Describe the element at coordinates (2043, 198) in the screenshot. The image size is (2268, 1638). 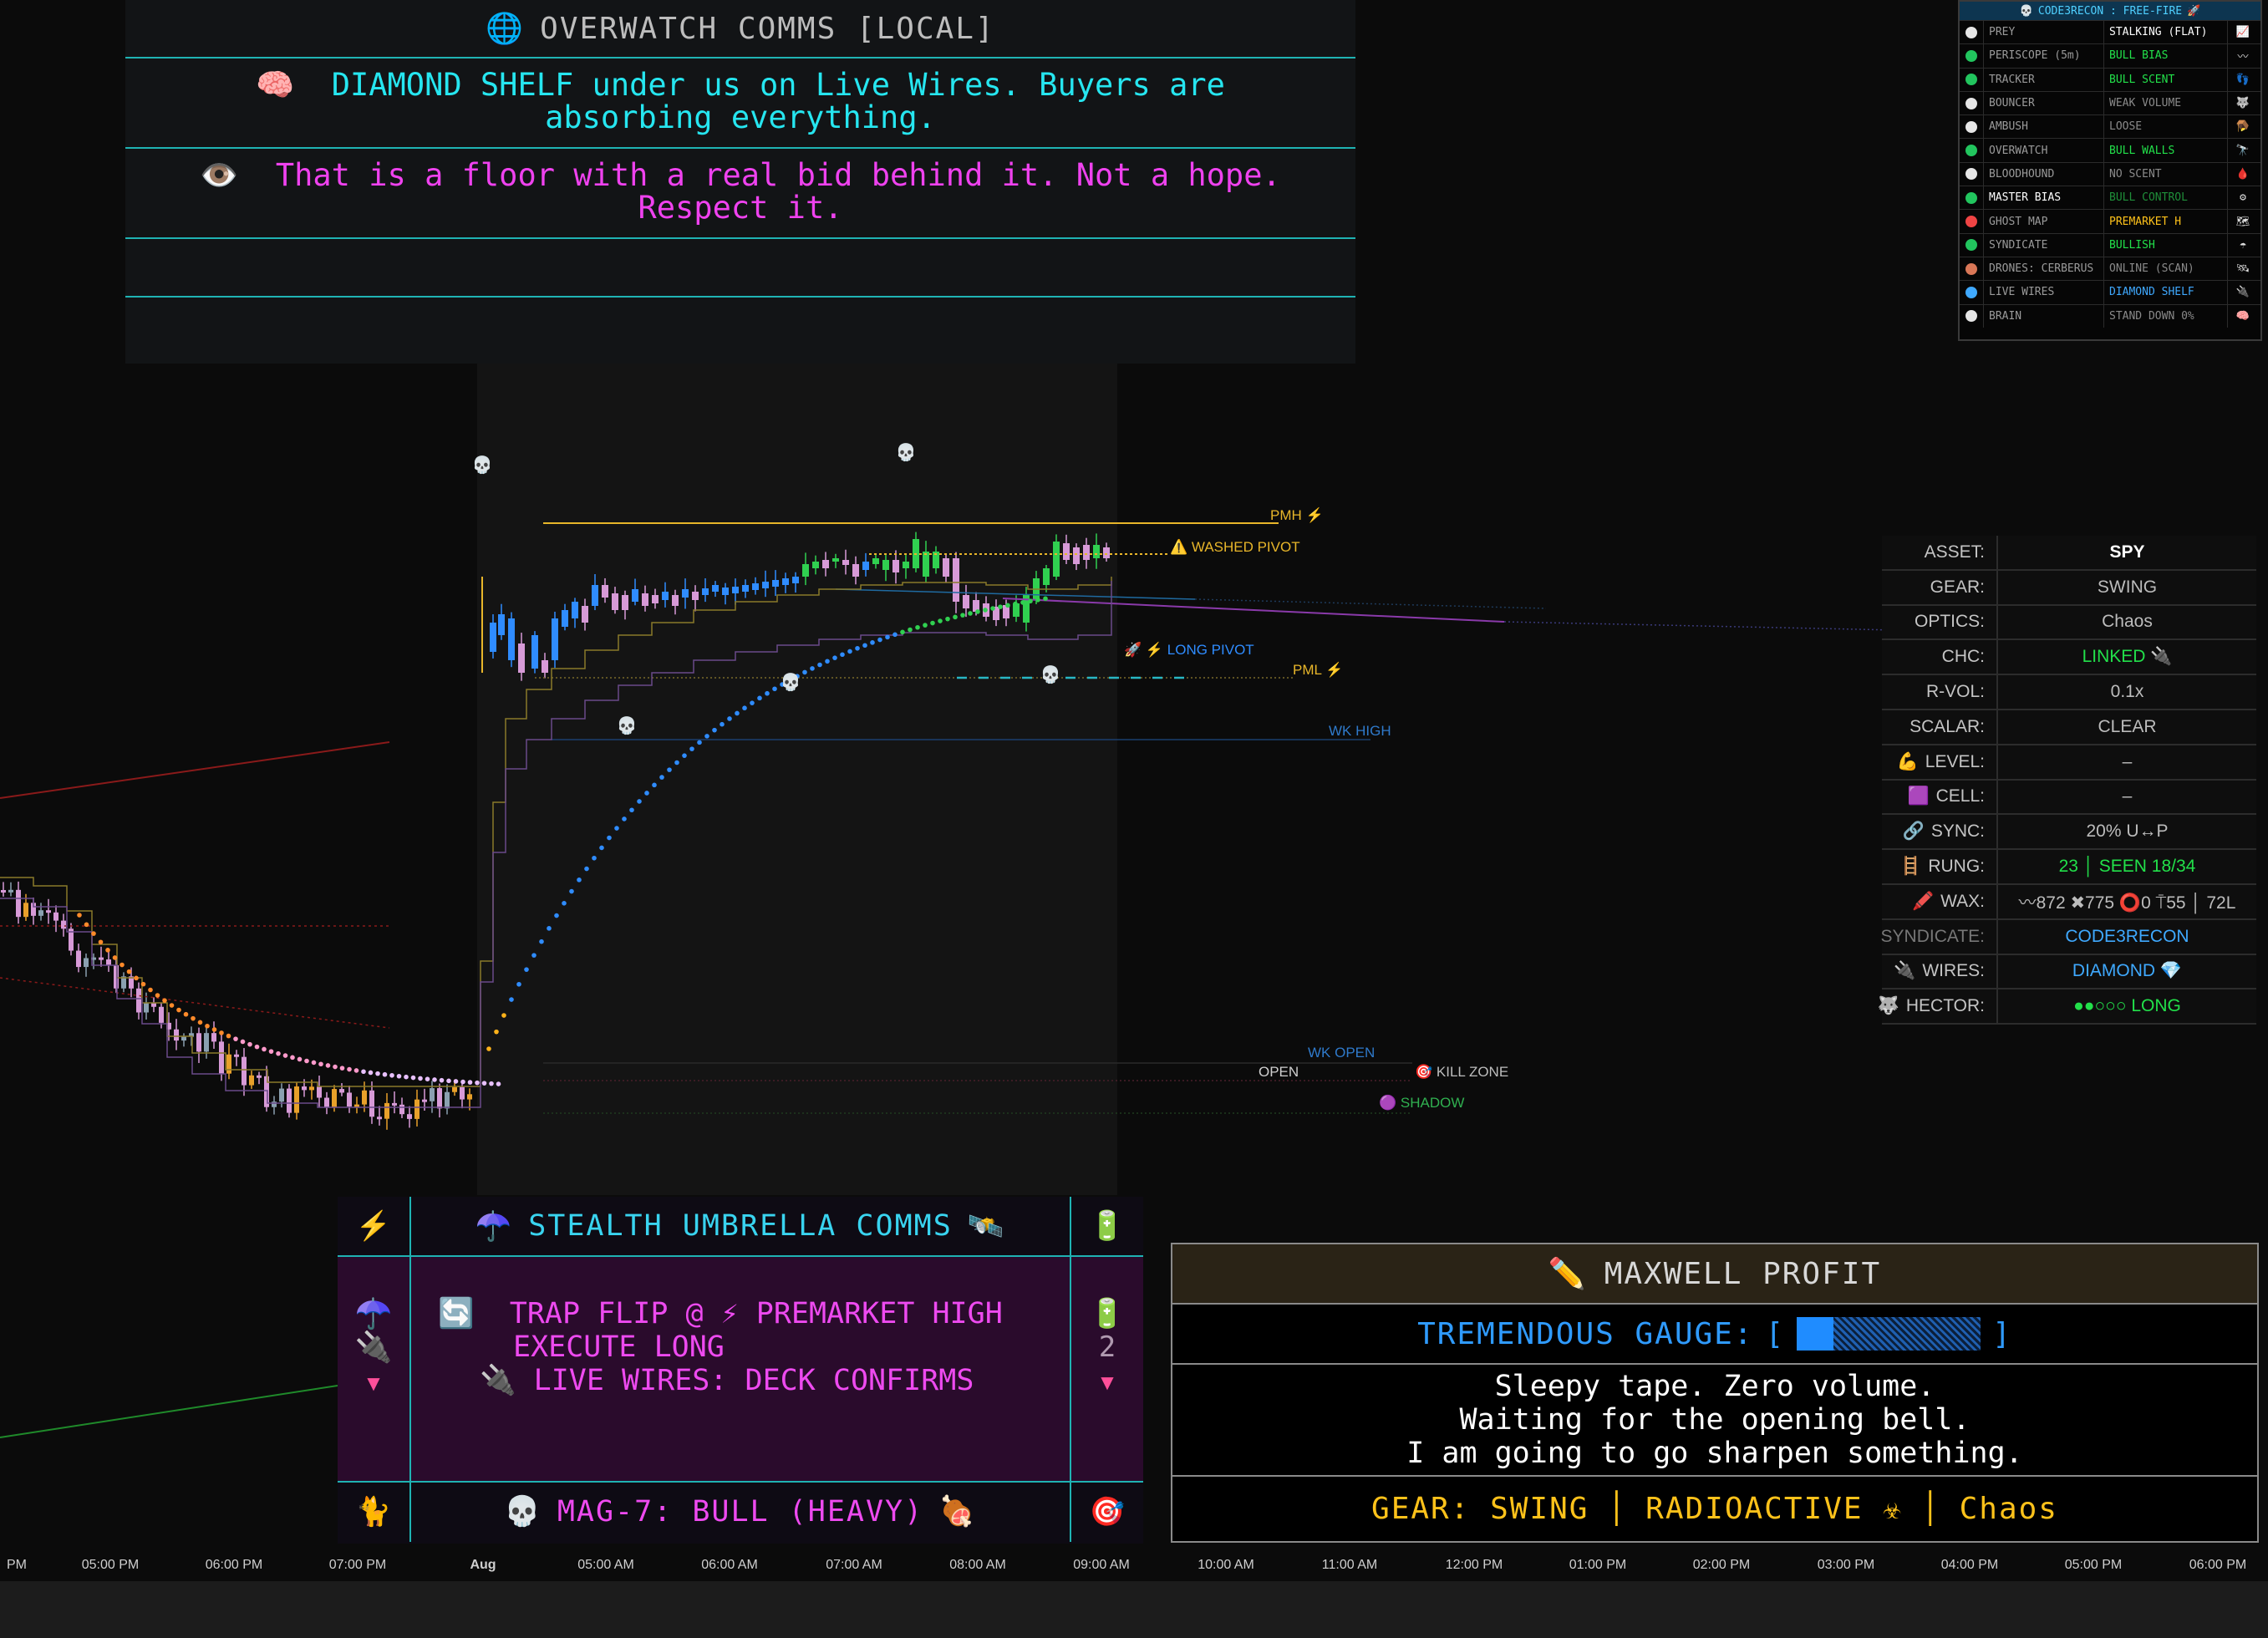
I see `recon-label: MASTER BIAS` at that location.